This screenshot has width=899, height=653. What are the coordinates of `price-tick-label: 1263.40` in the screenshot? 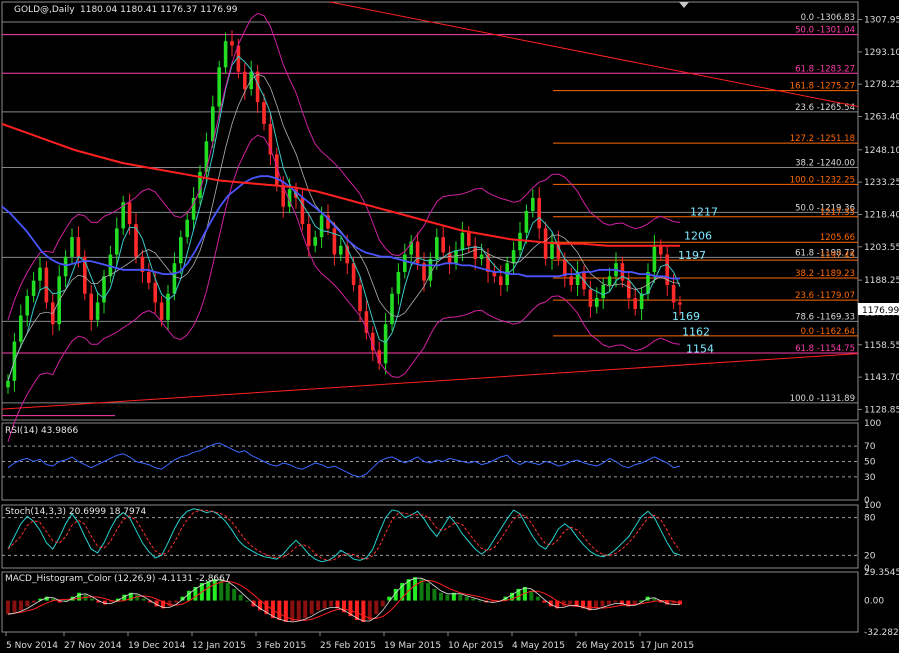 It's located at (881, 118).